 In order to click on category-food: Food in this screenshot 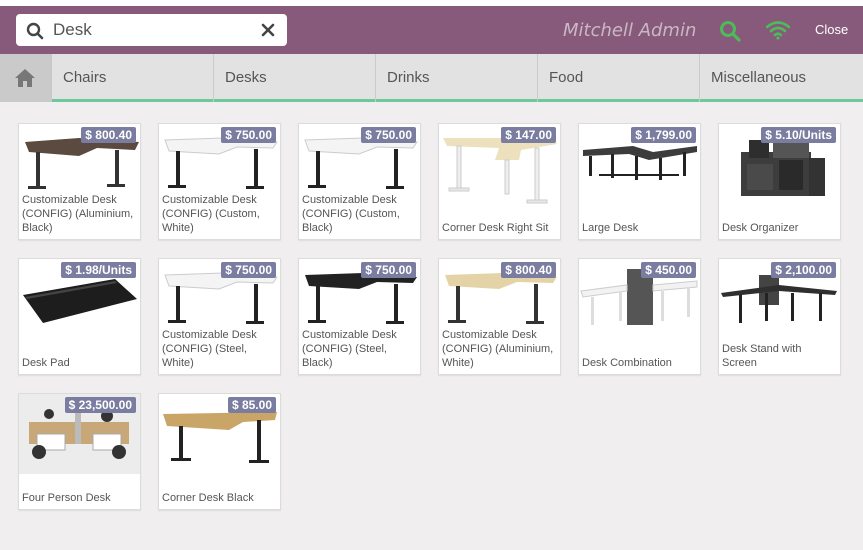, I will do `click(619, 78)`.